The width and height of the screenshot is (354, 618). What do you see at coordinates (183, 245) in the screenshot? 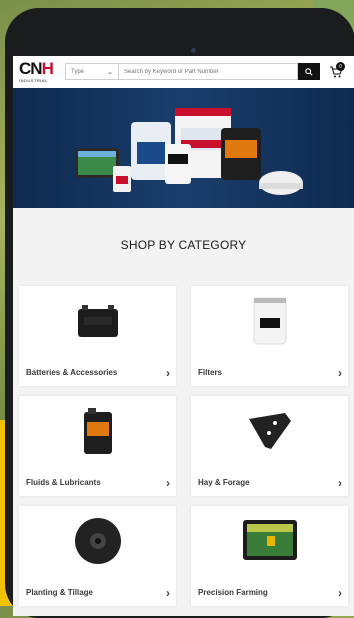
I see `section-title: SHOP BY CATEGORY` at bounding box center [183, 245].